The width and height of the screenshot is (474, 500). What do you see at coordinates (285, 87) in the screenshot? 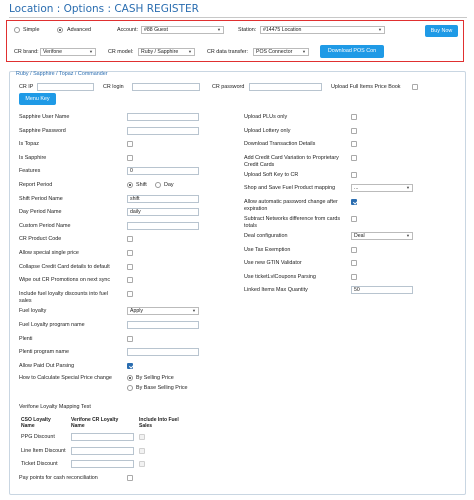
I see `cr-password-input` at bounding box center [285, 87].